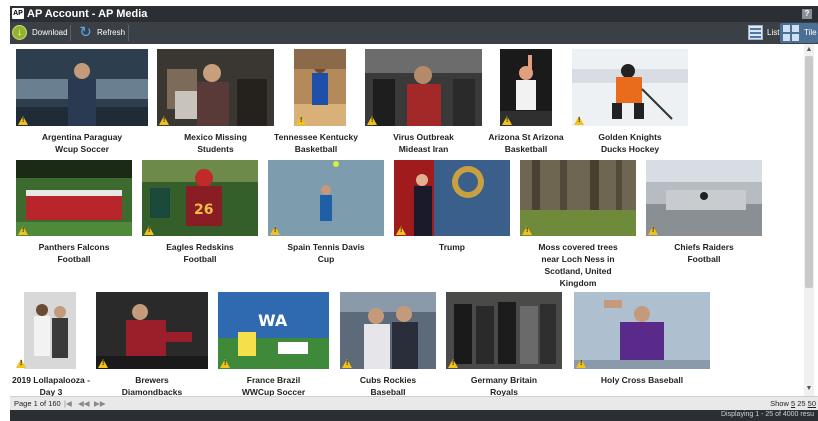 This screenshot has height=421, width=818. Describe the element at coordinates (801, 403) in the screenshot. I see `page-size-option-25: 25` at that location.